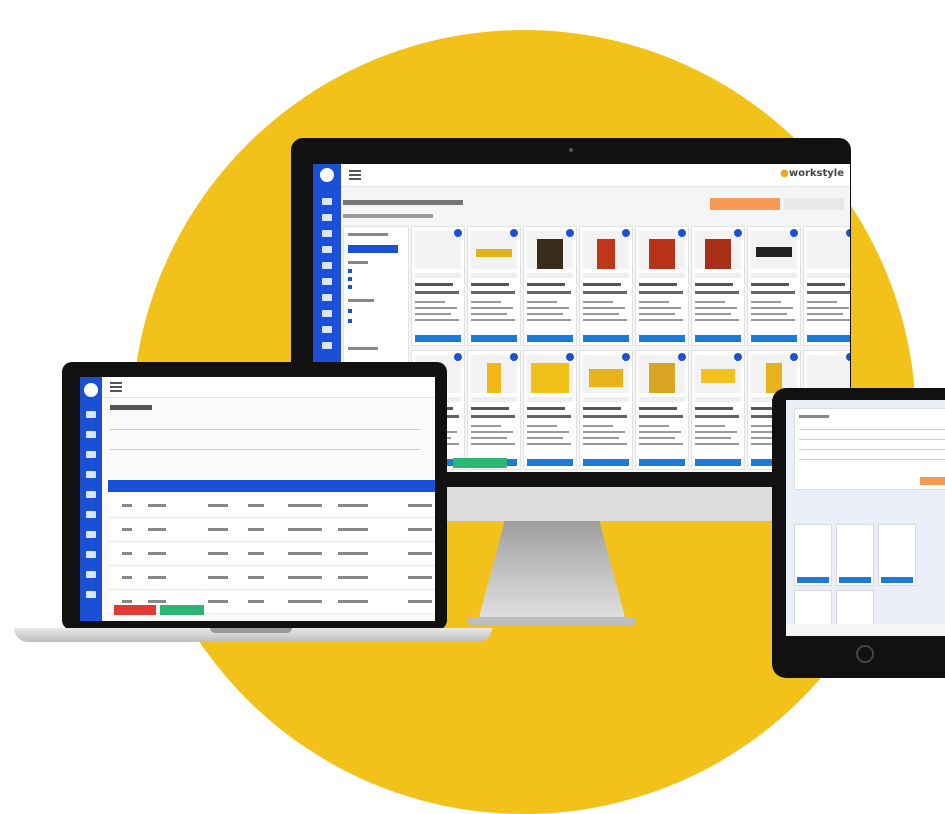 The image size is (945, 814). Describe the element at coordinates (571, 150) in the screenshot. I see `monitor-camera` at that location.